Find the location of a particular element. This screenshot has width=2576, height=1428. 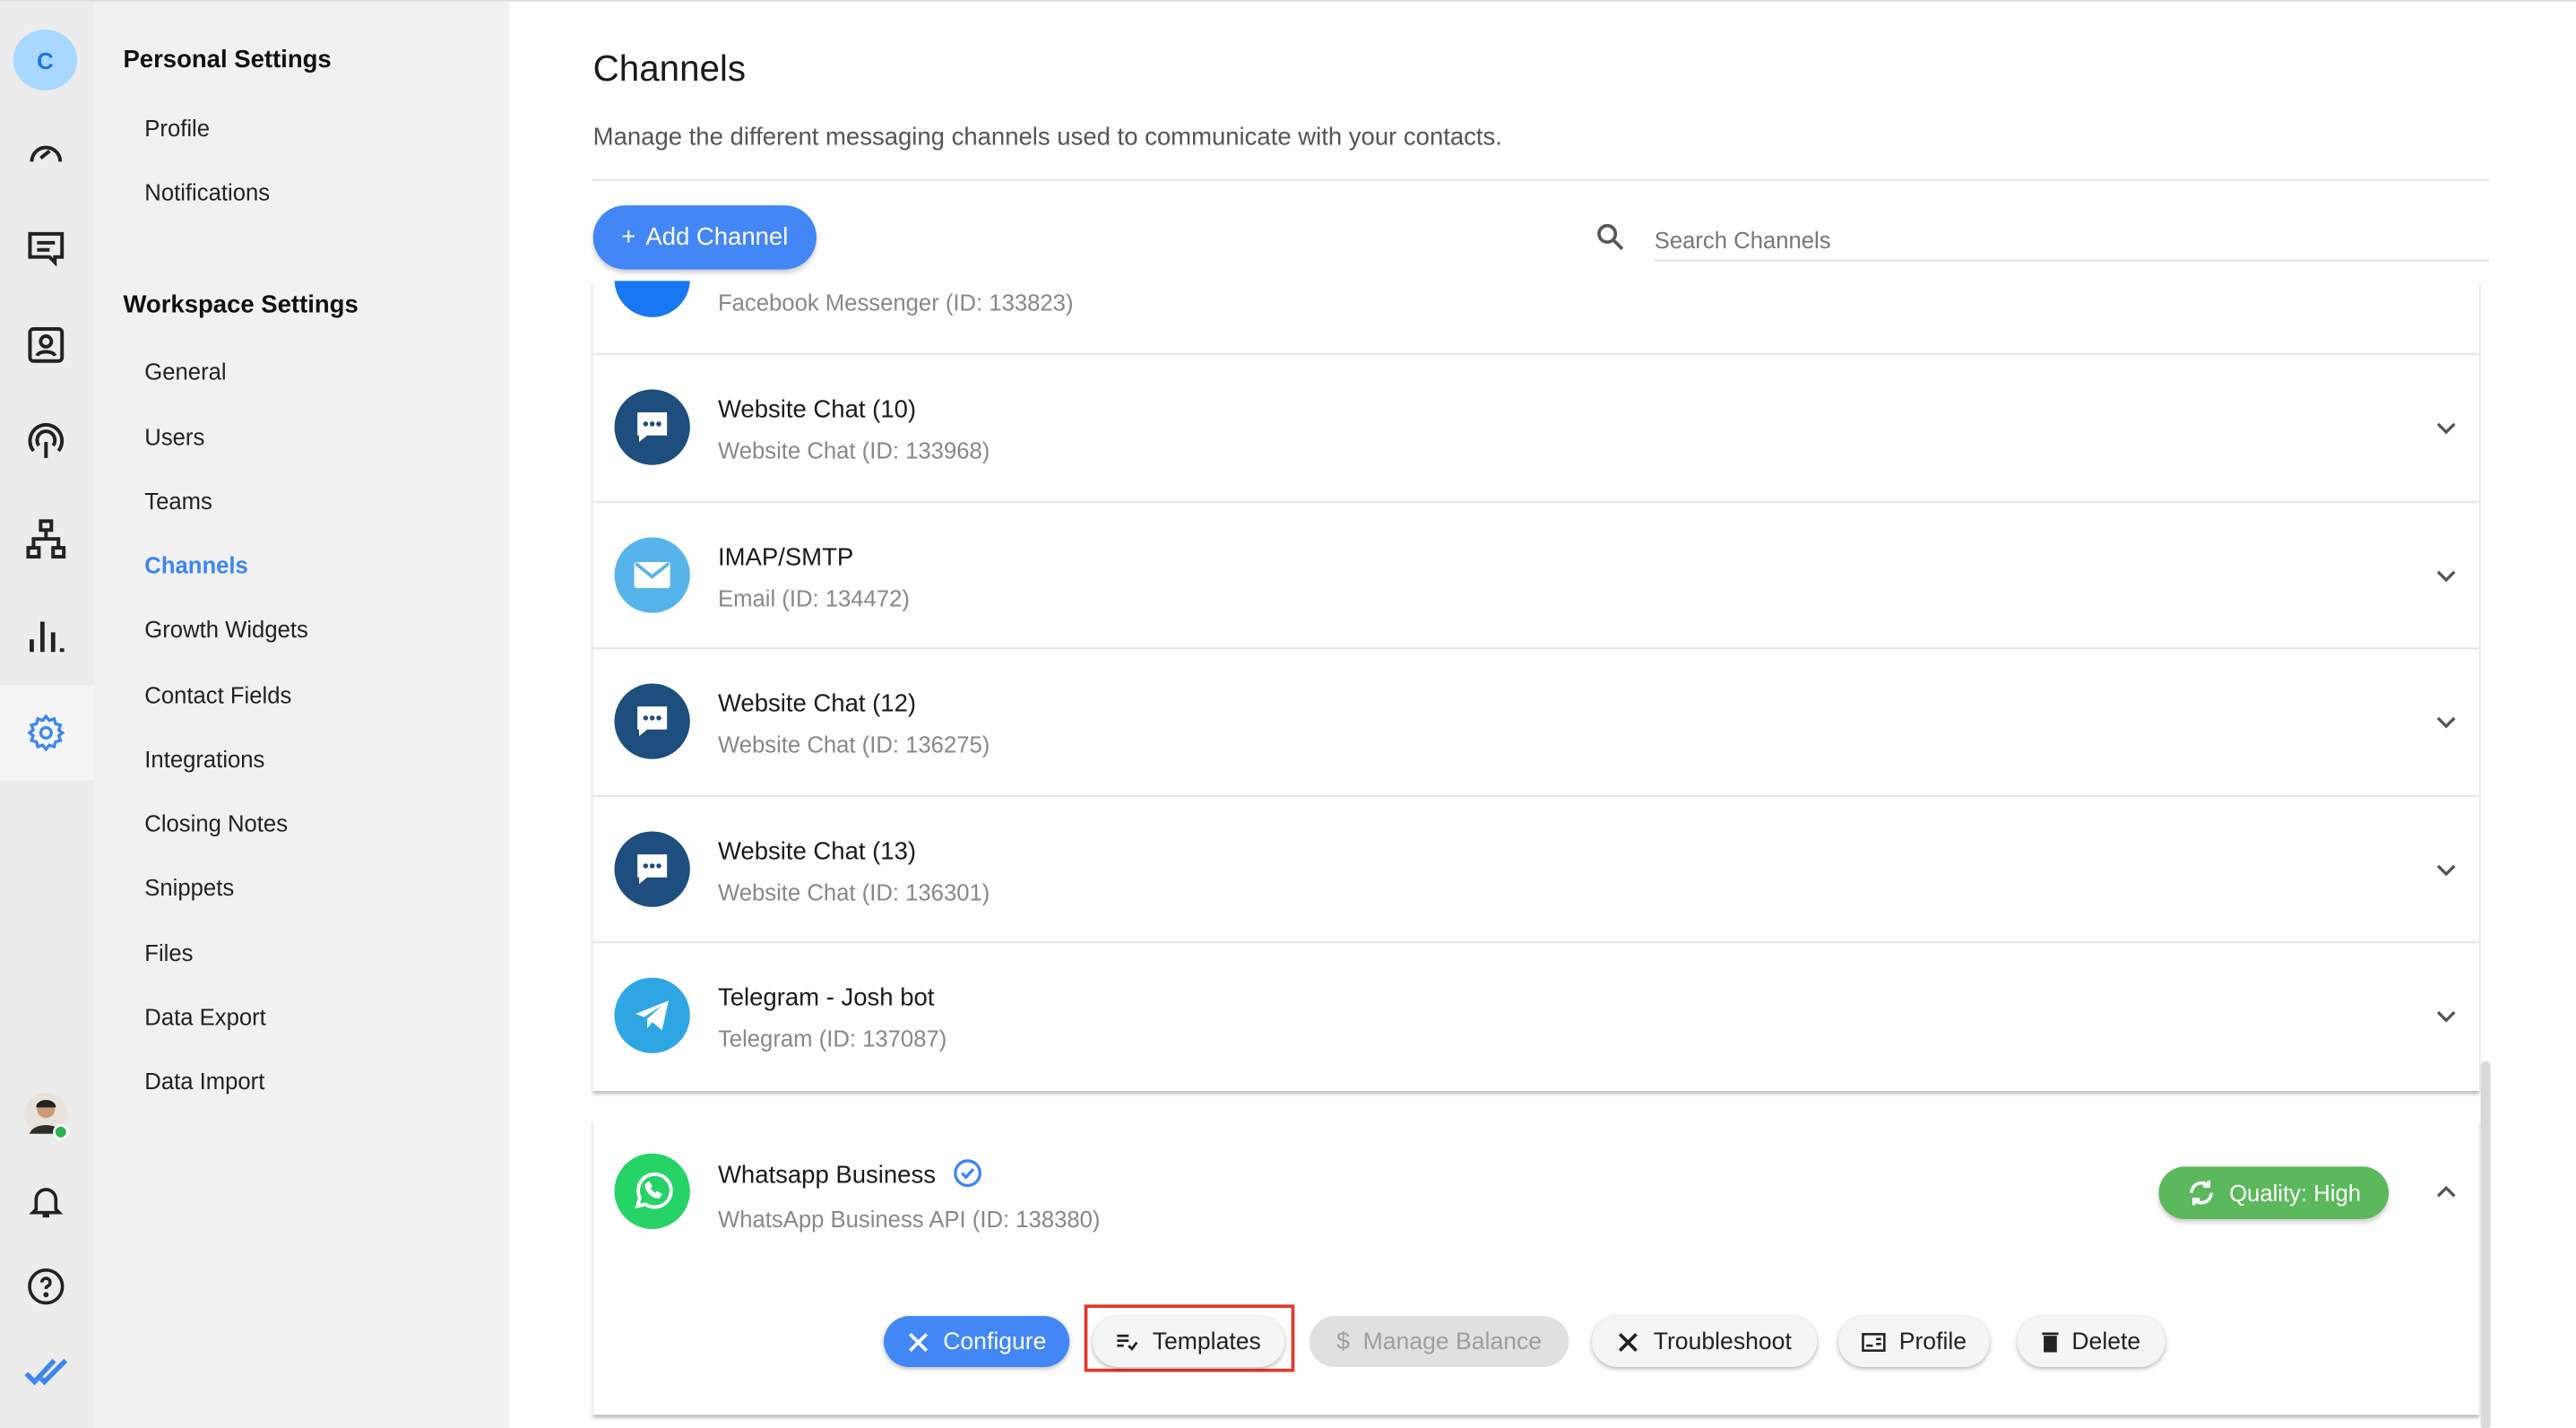

sidebar-item-files: Files is located at coordinates (168, 952).